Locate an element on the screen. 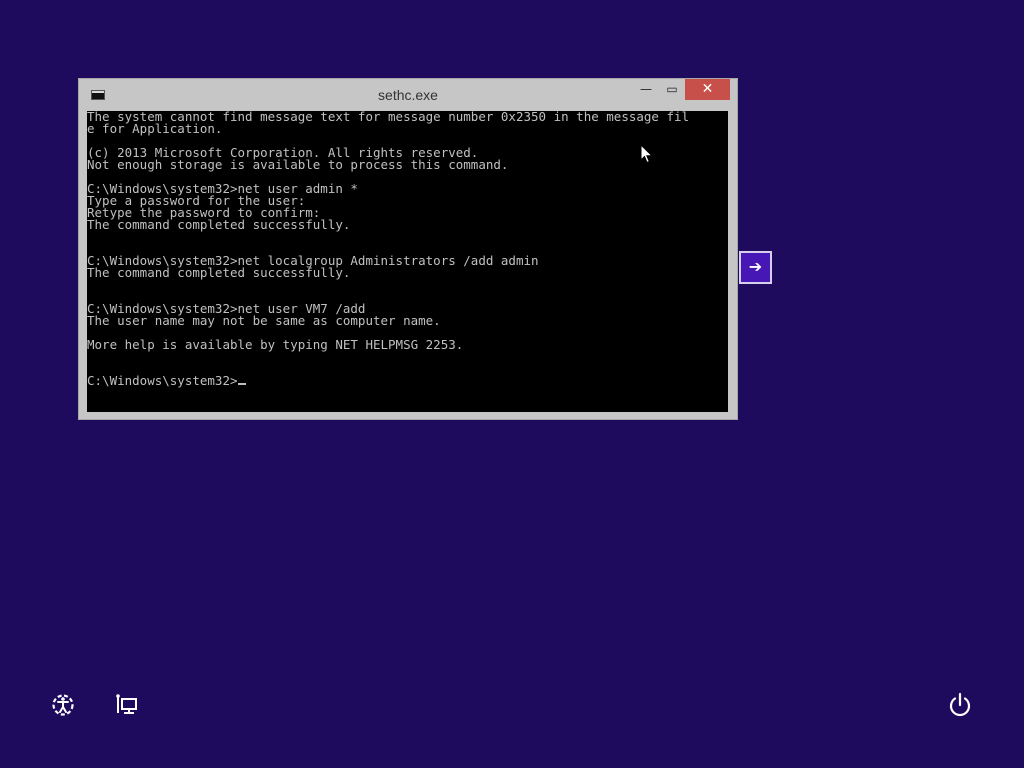  minimize-button: — is located at coordinates (646, 89).